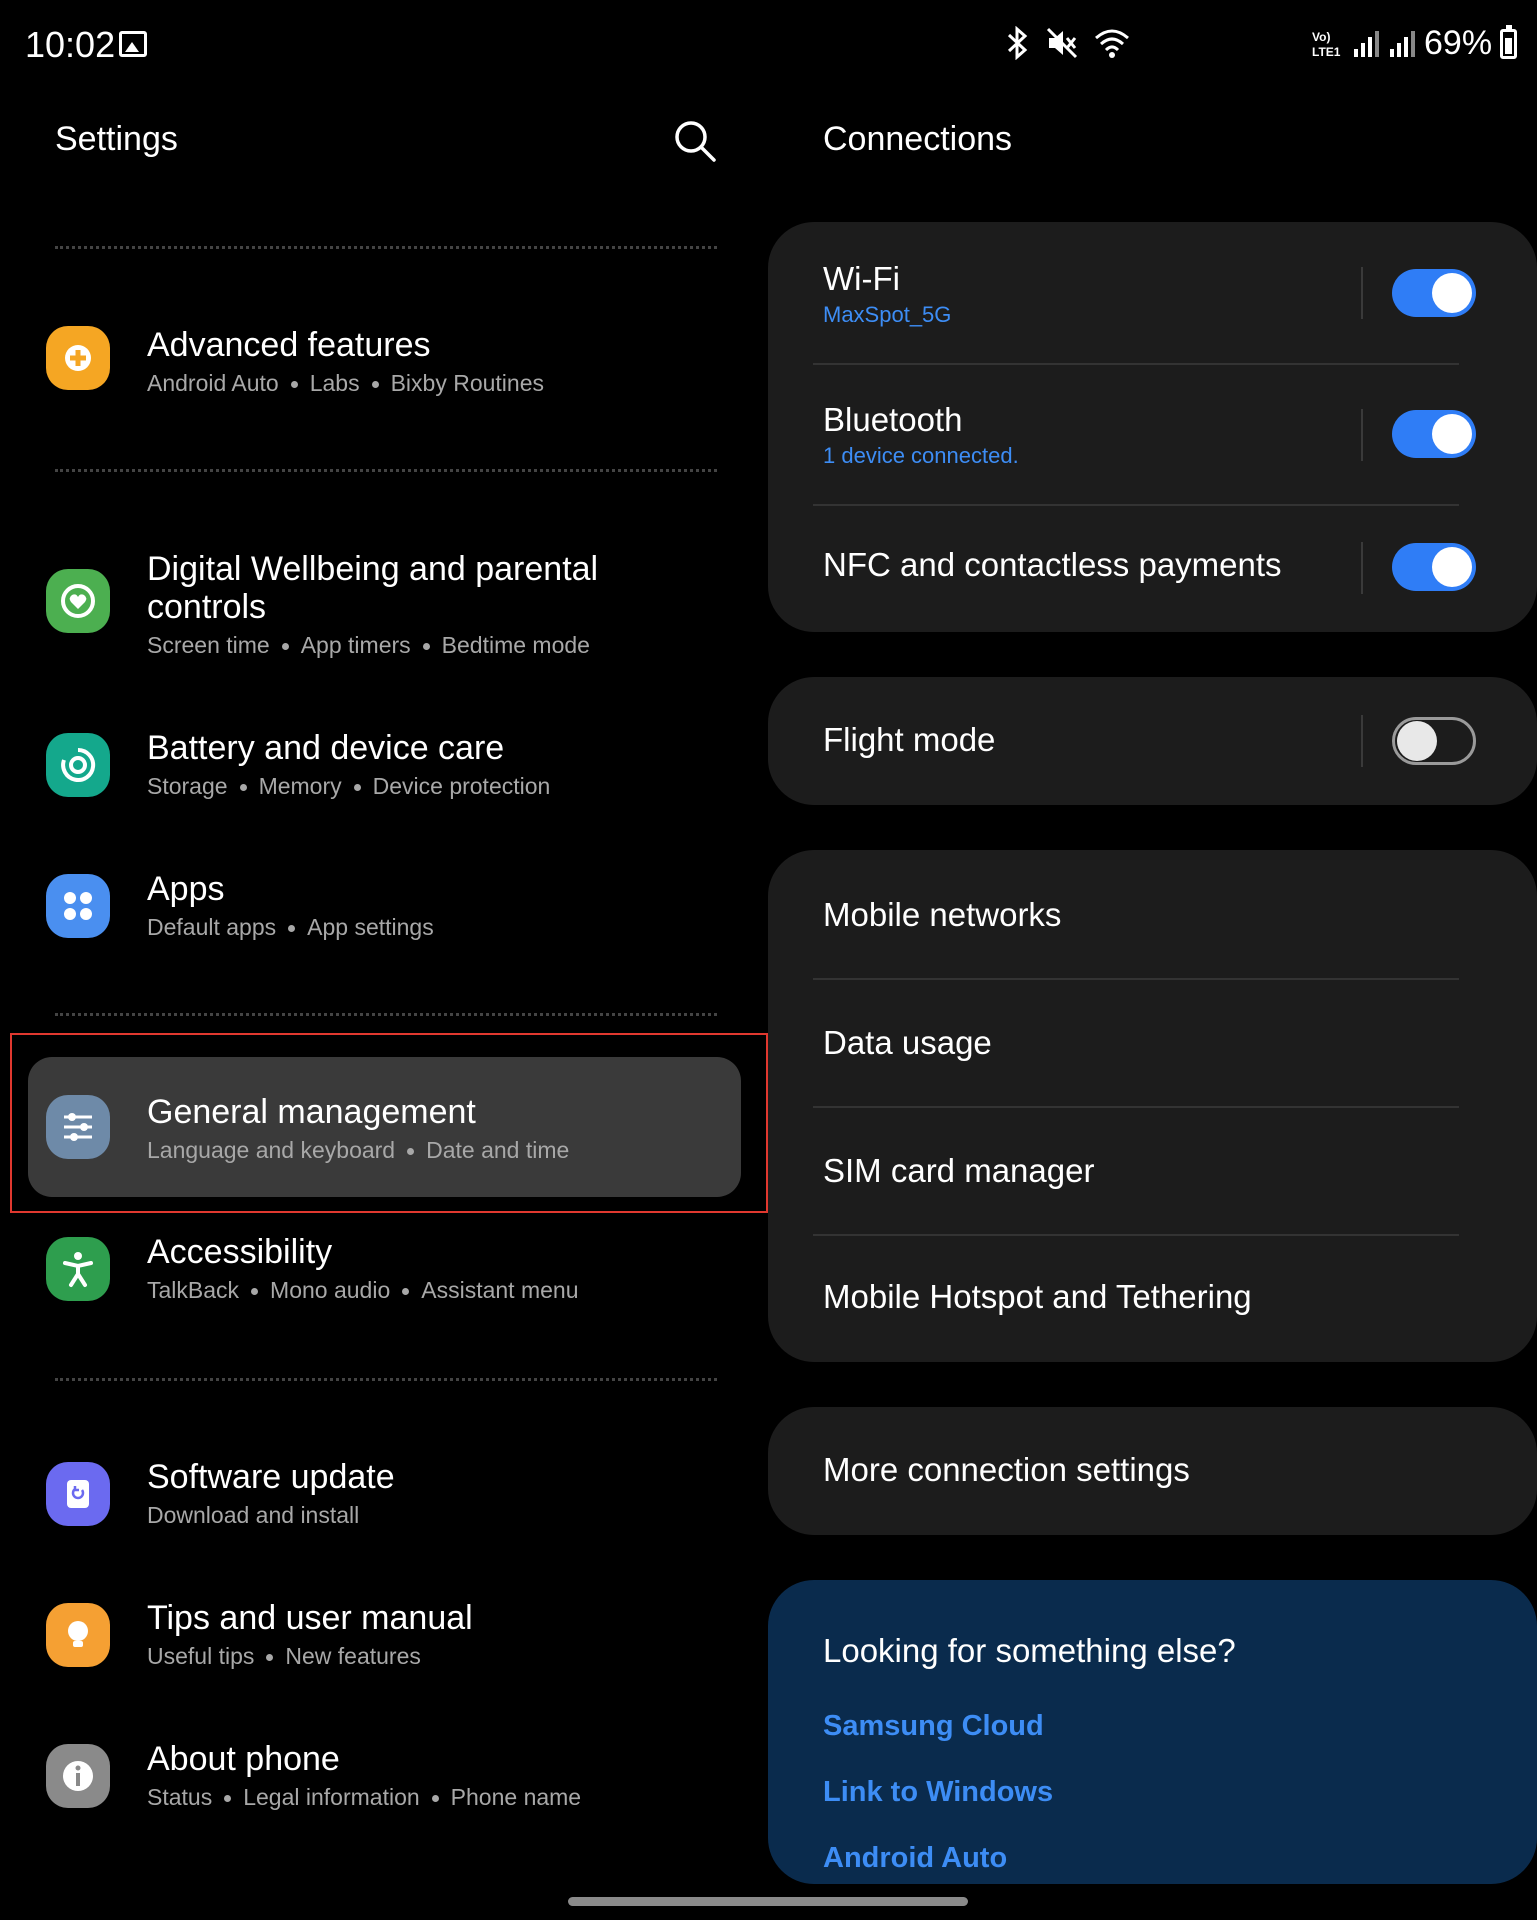  Describe the element at coordinates (1029, 1650) in the screenshot. I see `help-title: Looking for something else?` at that location.